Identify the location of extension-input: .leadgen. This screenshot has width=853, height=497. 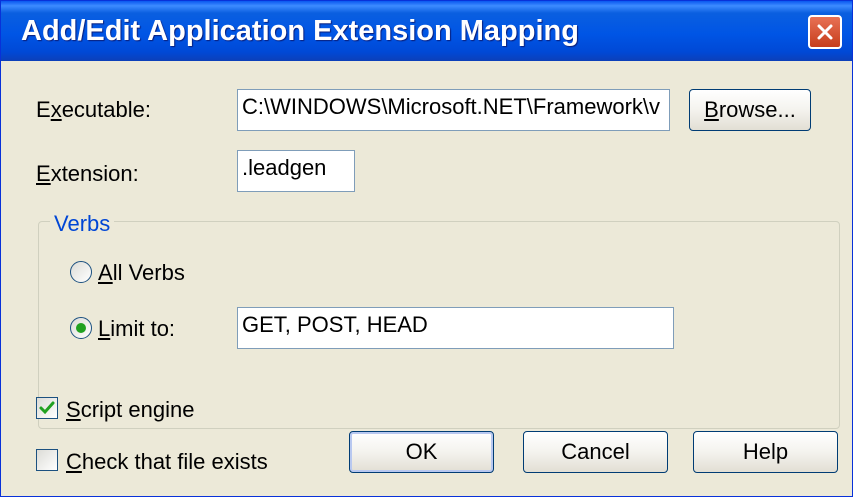
(296, 171).